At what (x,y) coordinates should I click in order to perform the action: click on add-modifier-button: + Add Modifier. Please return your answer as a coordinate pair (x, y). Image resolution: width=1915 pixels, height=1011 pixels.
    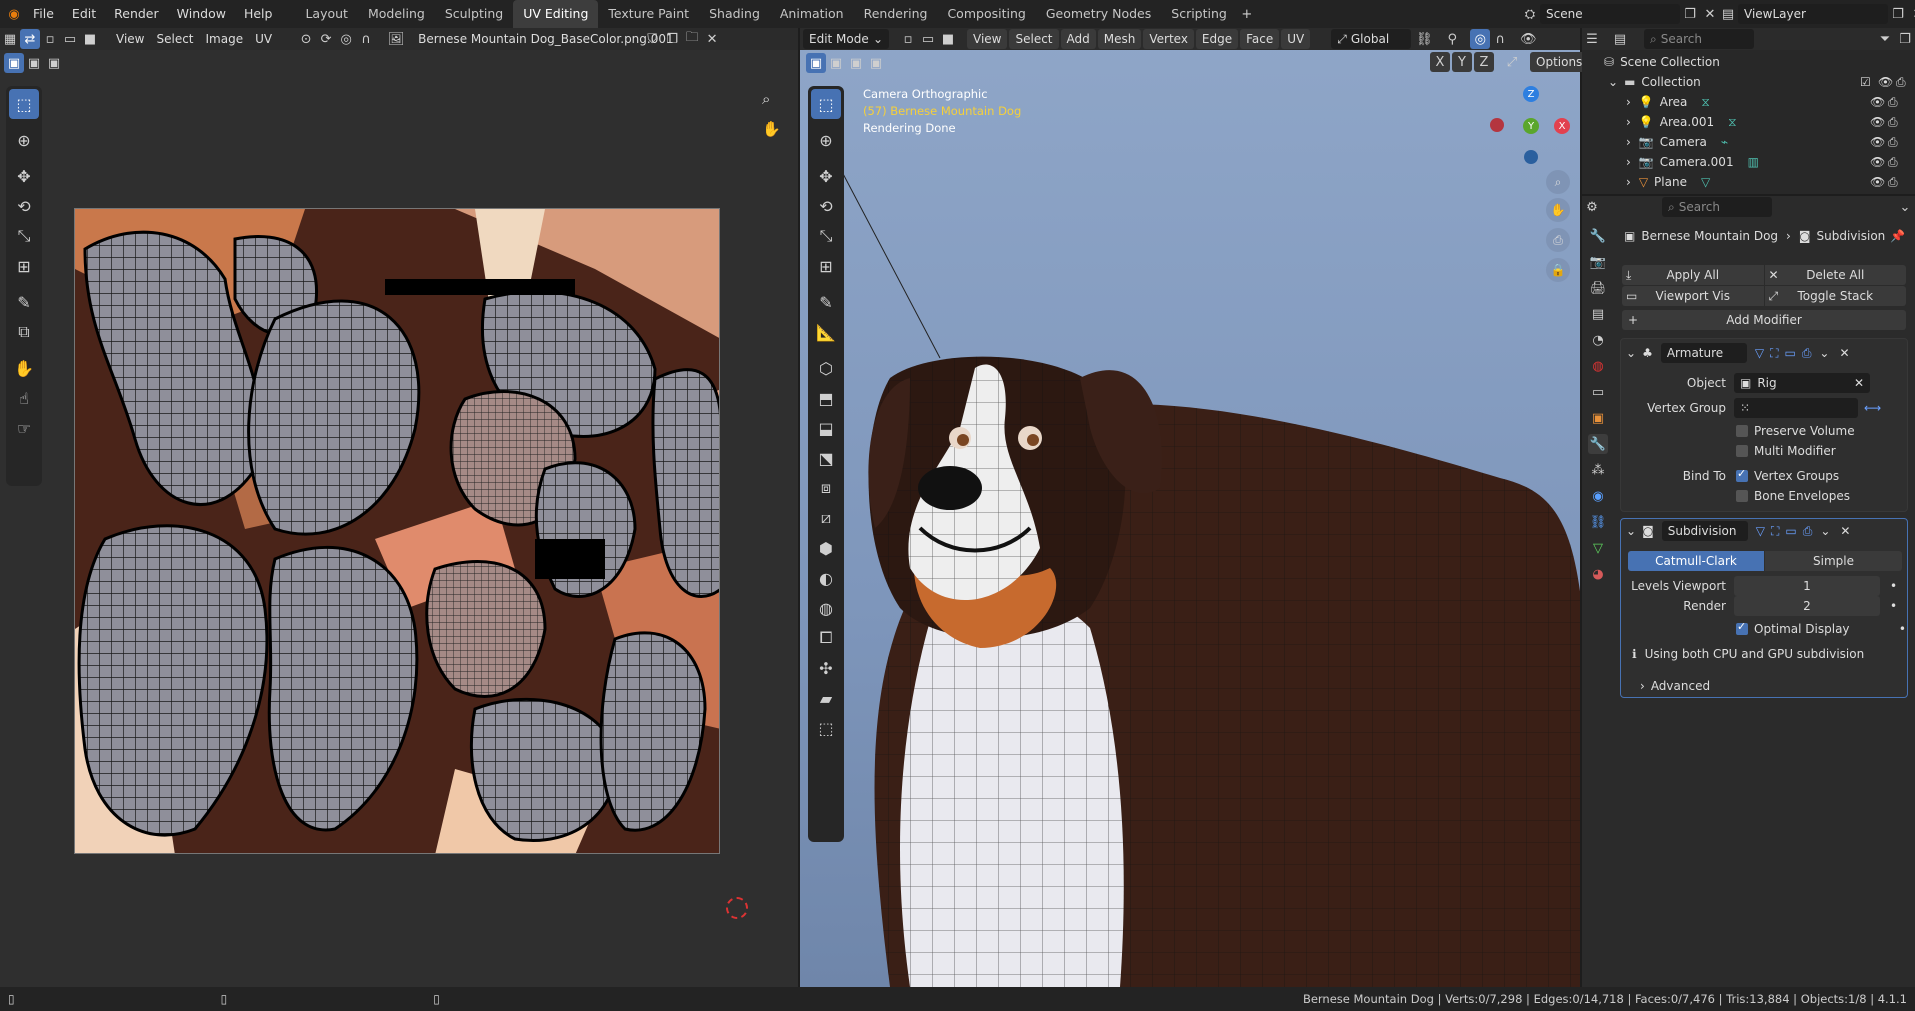
    Looking at the image, I should click on (1764, 320).